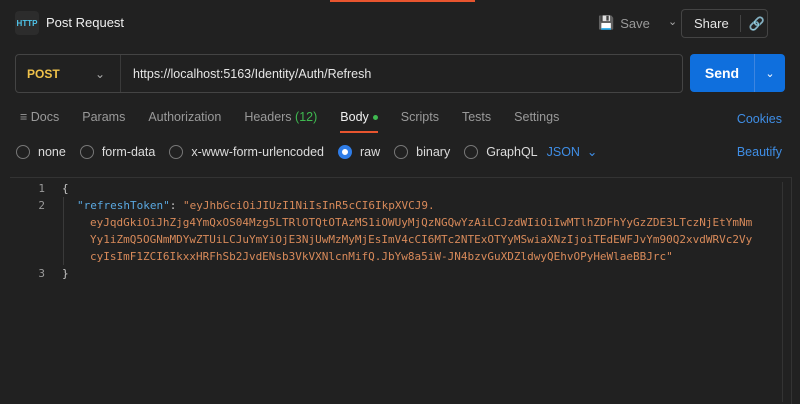 The height and width of the screenshot is (404, 800). What do you see at coordinates (246, 151) in the screenshot?
I see `radio-urlencoded: x-www-form-urlencoded` at bounding box center [246, 151].